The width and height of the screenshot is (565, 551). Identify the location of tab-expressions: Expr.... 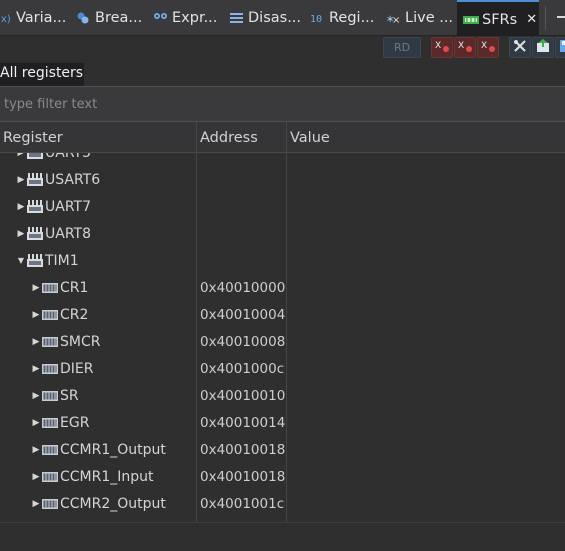
(185, 18).